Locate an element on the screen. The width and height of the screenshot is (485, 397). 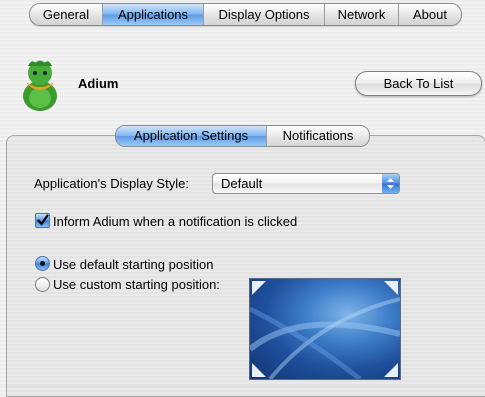
display-style-value: Default is located at coordinates (242, 183).